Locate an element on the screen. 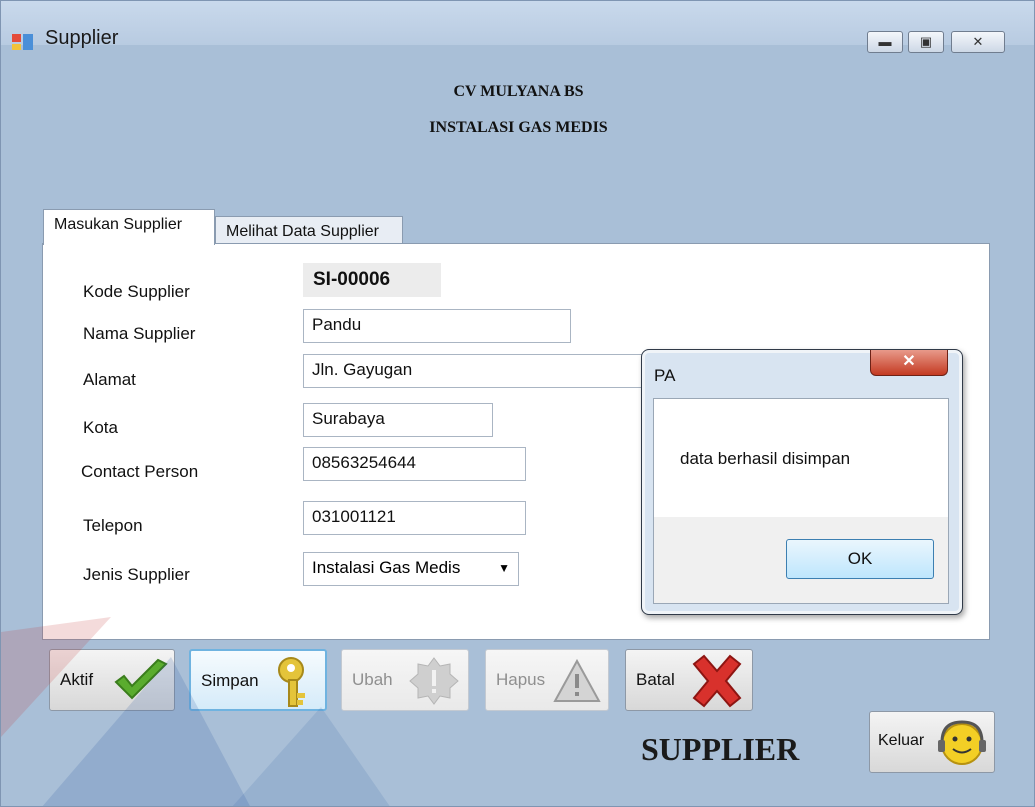  nama-supplier-label: Nama Supplier is located at coordinates (139, 333).